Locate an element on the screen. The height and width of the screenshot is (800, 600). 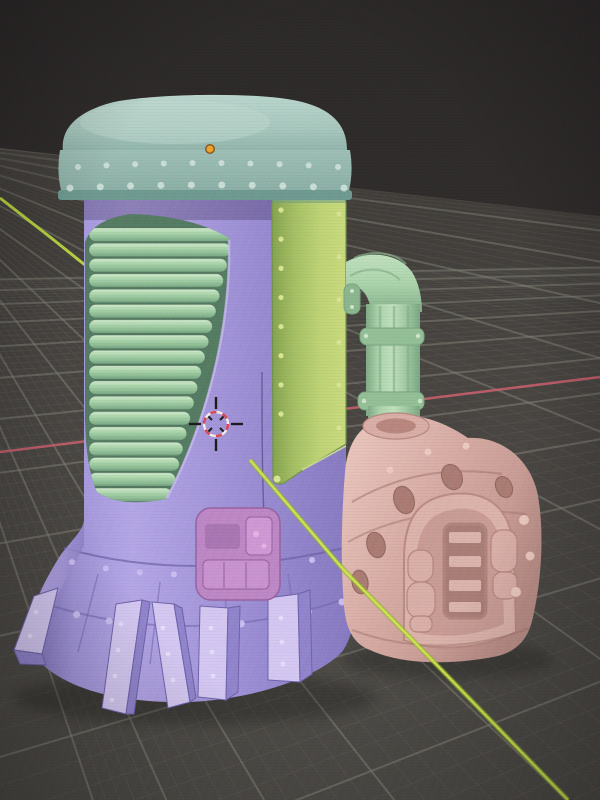
ladder-vent is located at coordinates (465, 571).